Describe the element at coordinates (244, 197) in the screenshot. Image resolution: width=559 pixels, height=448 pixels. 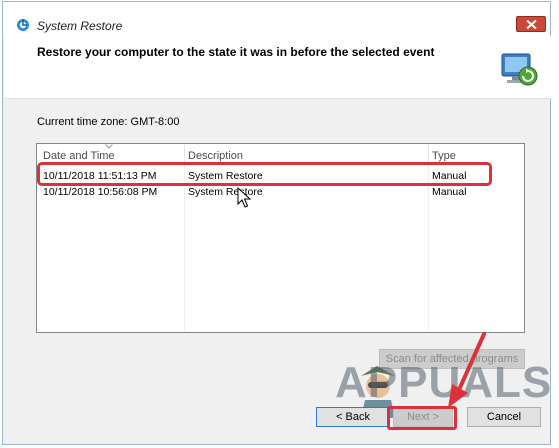
I see `mouse-cursor-icon` at that location.